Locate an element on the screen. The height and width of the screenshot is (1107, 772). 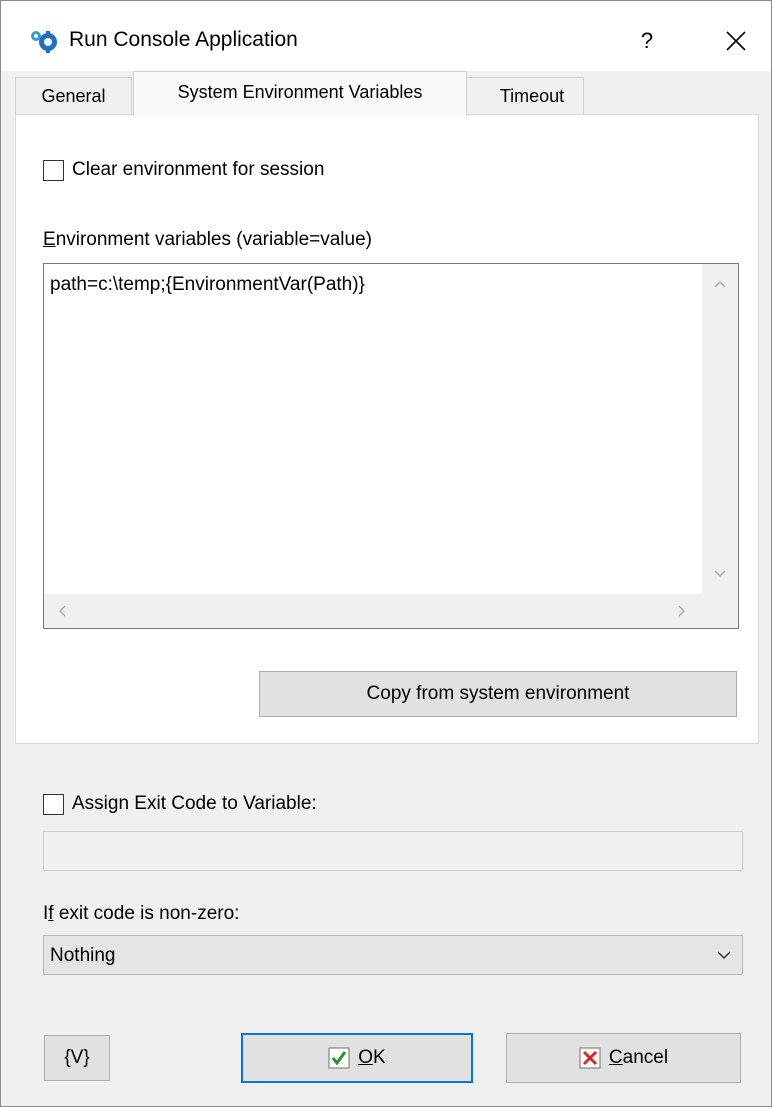
clear-env-label: Clear environment for session is located at coordinates (198, 170).